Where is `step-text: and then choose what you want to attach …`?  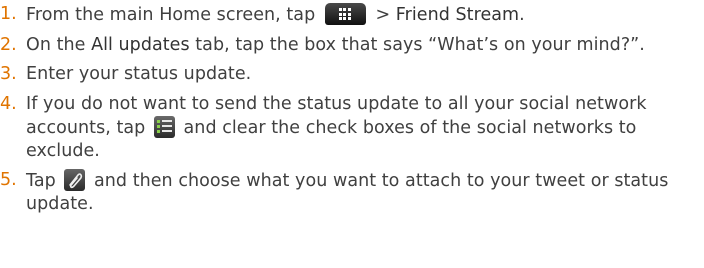
step-text: and then choose what you want to attach … is located at coordinates (347, 192).